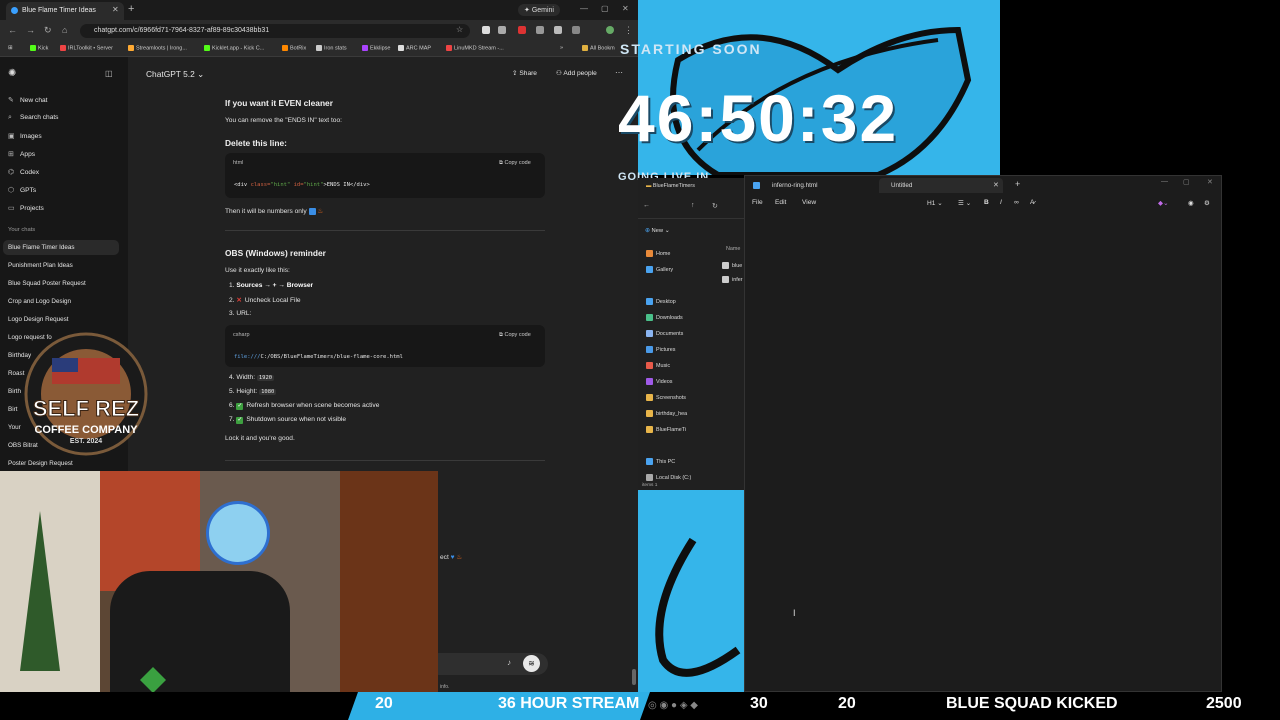  What do you see at coordinates (61, 265) in the screenshot?
I see `chat-item: Punishment Plan Ideas` at bounding box center [61, 265].